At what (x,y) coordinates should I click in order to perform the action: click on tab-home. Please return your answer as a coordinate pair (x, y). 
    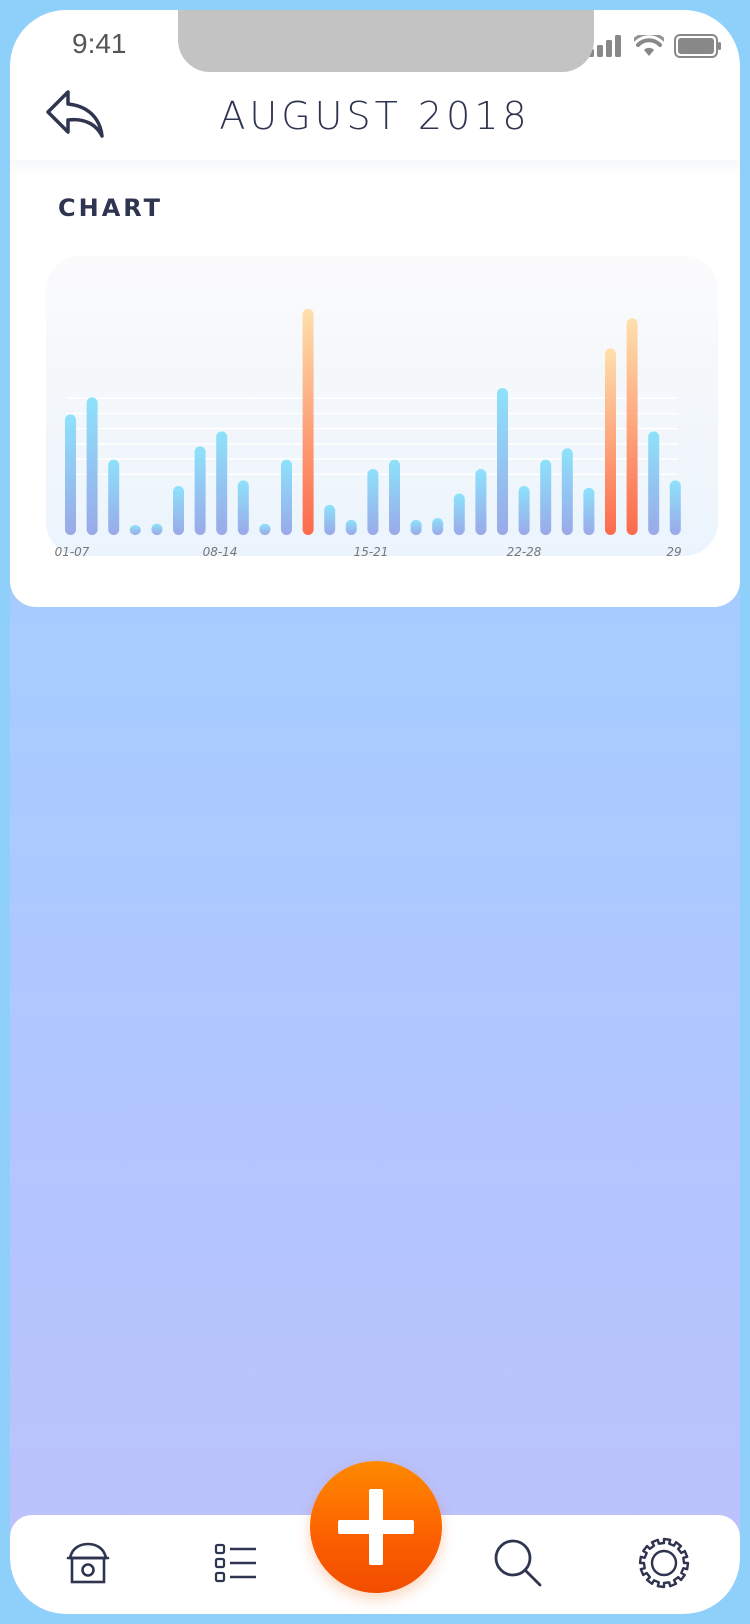
    Looking at the image, I should click on (88, 1563).